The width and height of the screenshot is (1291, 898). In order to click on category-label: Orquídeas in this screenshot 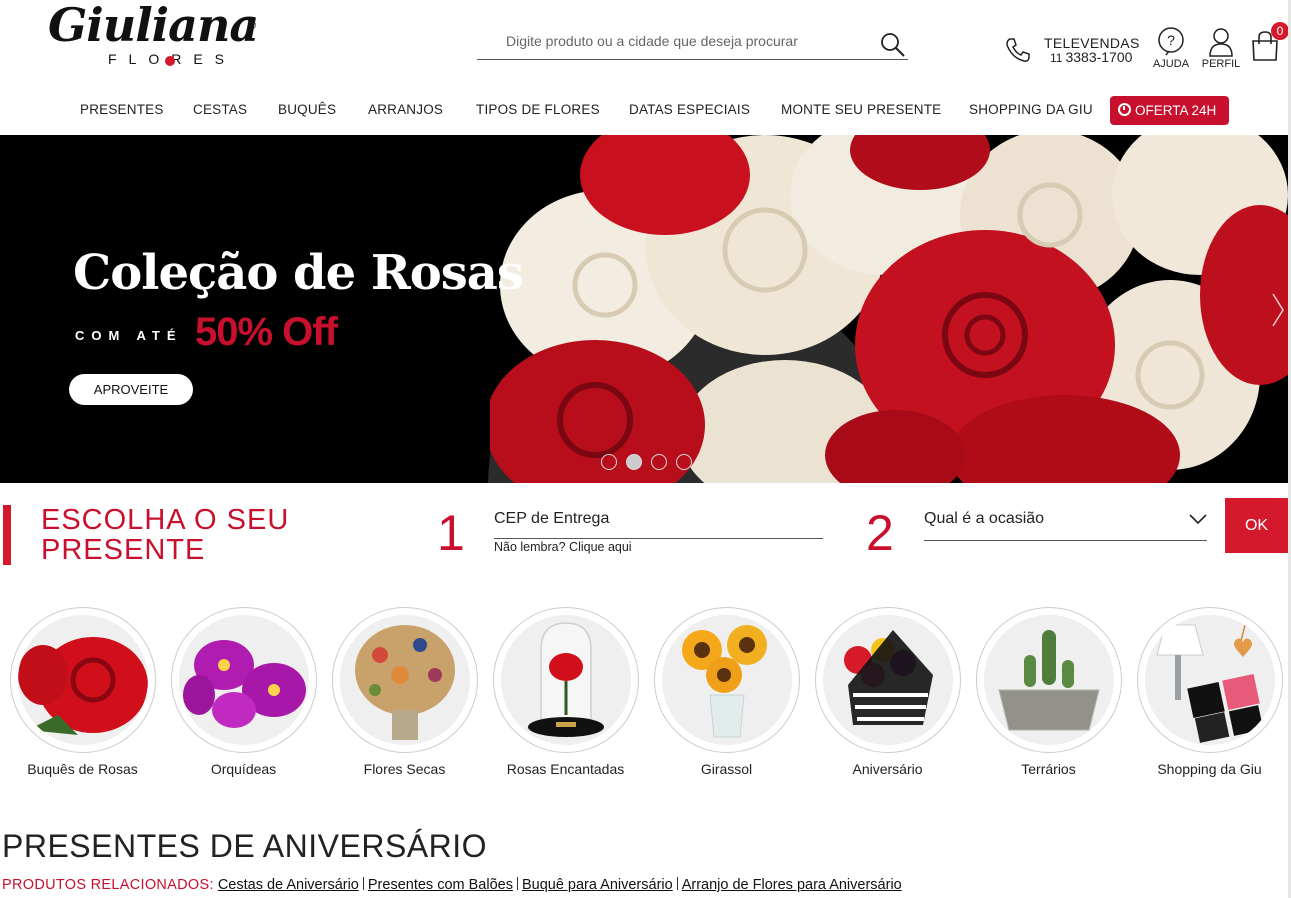, I will do `click(243, 769)`.